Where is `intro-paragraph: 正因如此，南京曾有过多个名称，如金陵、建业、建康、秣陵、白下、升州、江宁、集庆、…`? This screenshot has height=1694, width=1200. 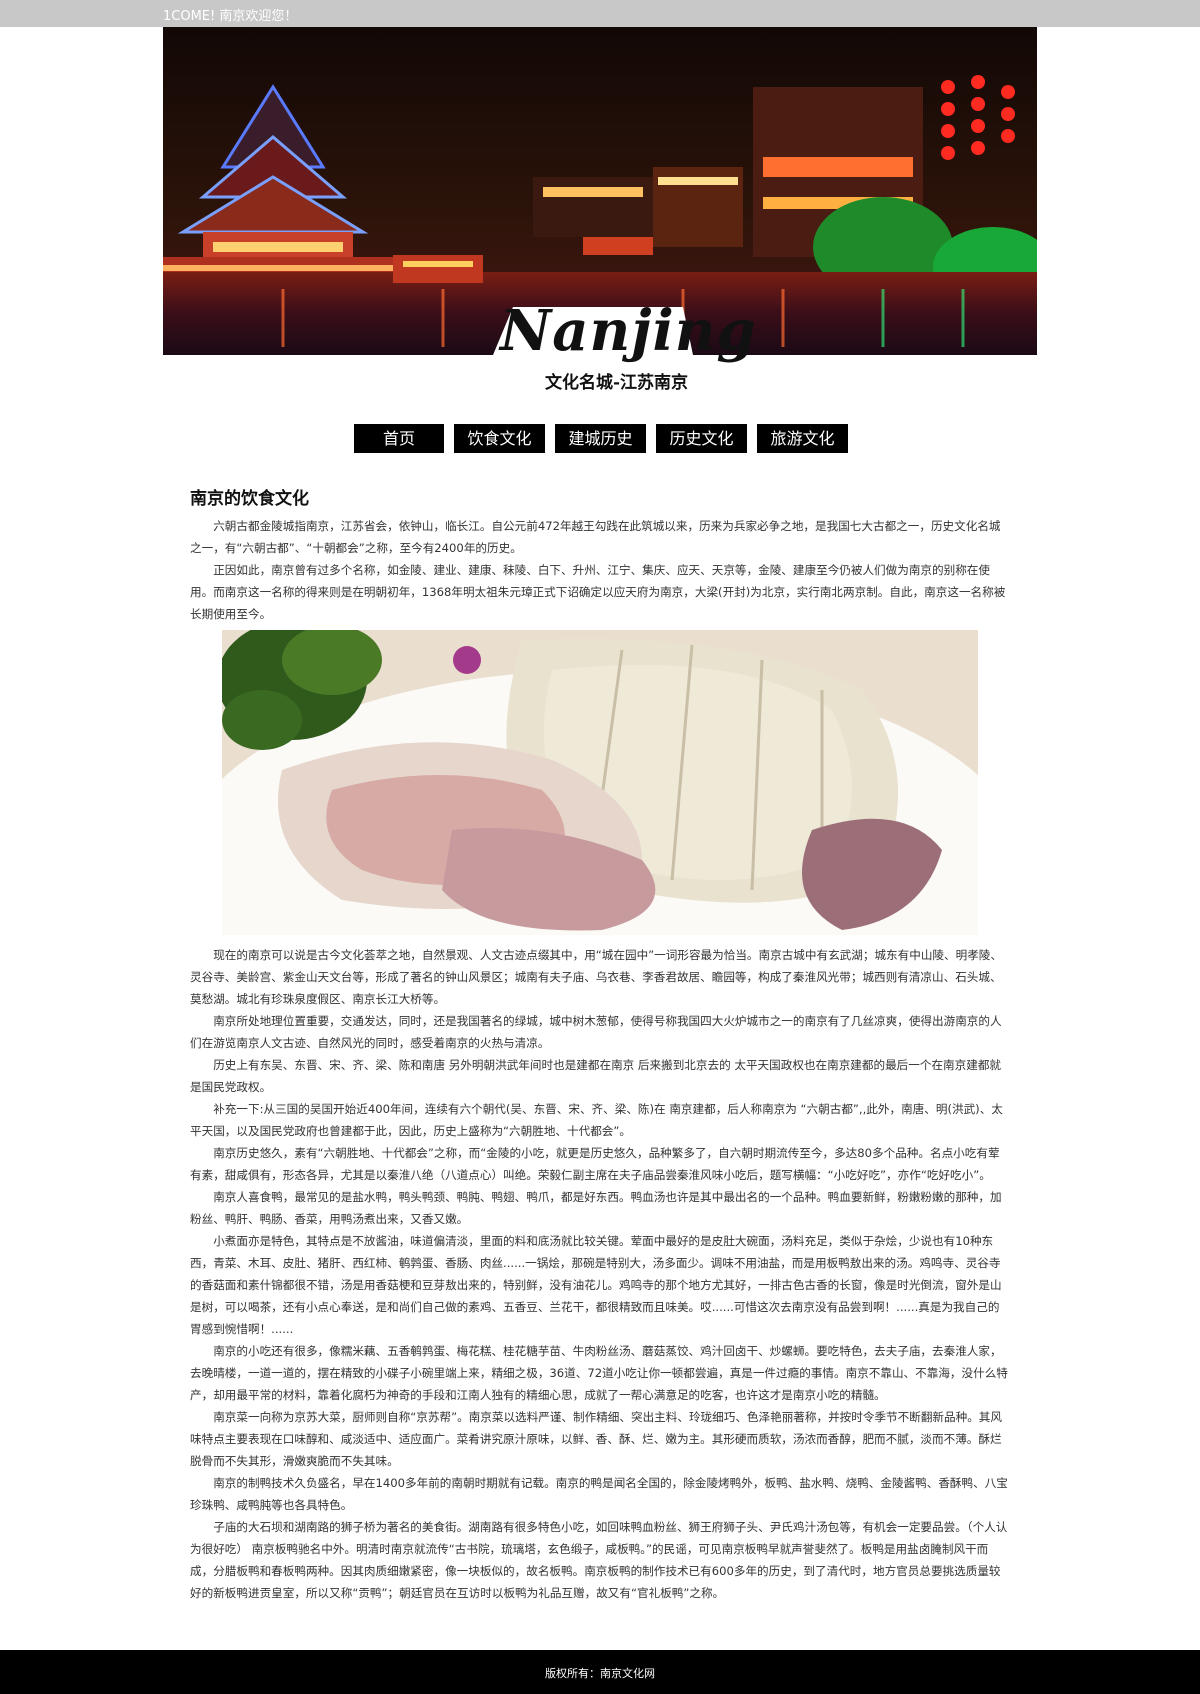
intro-paragraph: 正因如此，南京曾有过多个名称，如金陵、建业、建康、秣陵、白下、升州、江宁、集庆、… is located at coordinates (598, 592).